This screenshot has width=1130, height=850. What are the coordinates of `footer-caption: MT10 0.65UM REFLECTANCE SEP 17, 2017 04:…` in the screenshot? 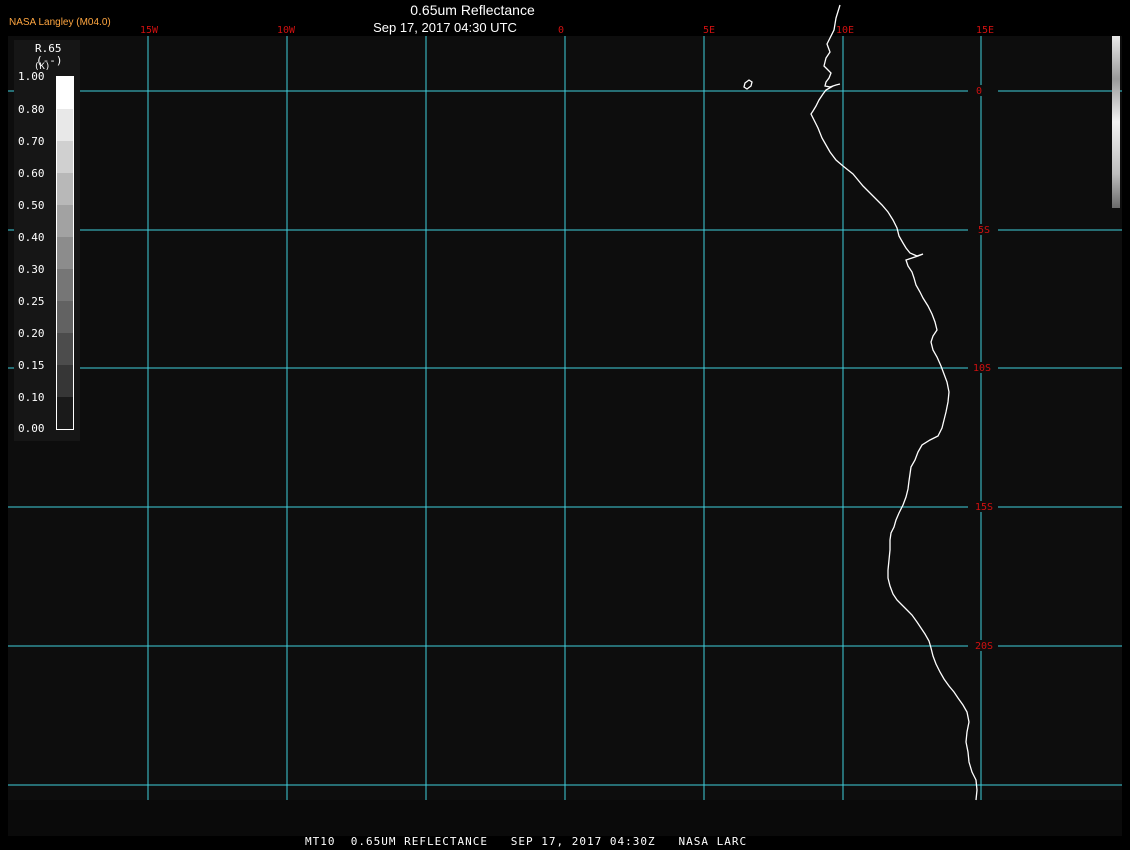 It's located at (526, 841).